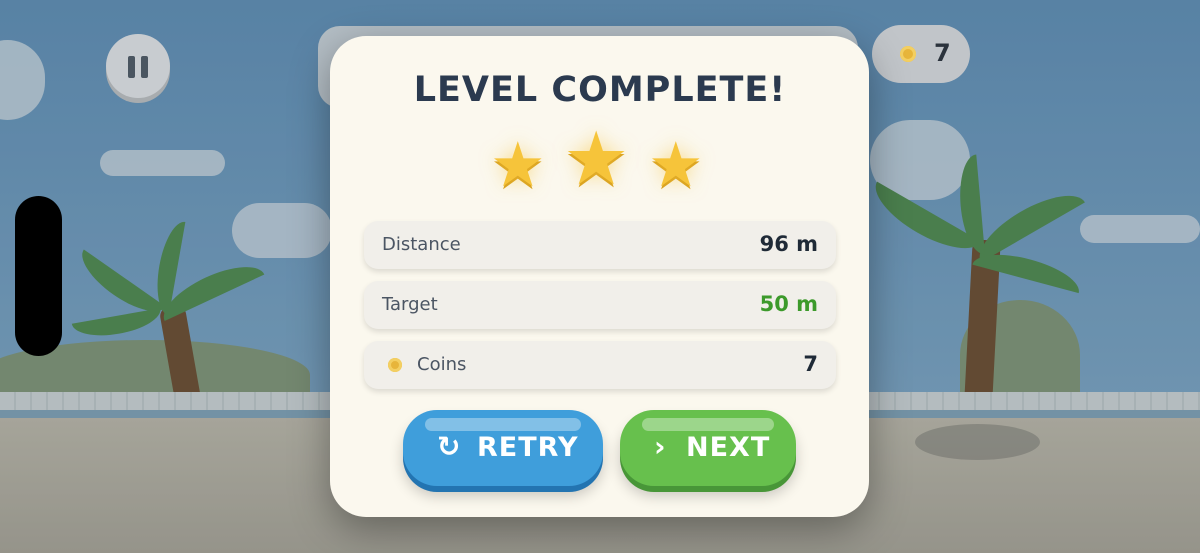 Image resolution: width=1200 pixels, height=553 pixels. What do you see at coordinates (421, 244) in the screenshot?
I see `stat-label: Distance` at bounding box center [421, 244].